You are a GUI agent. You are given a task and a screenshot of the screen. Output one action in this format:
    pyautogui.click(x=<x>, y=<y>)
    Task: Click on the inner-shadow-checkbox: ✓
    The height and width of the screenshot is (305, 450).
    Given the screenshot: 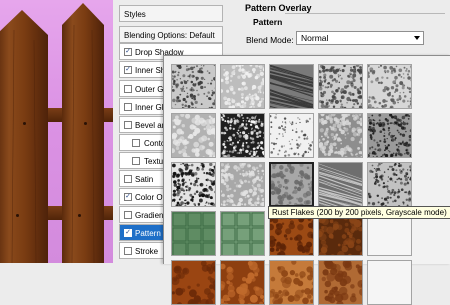 What is the action you would take?
    pyautogui.click(x=128, y=70)
    